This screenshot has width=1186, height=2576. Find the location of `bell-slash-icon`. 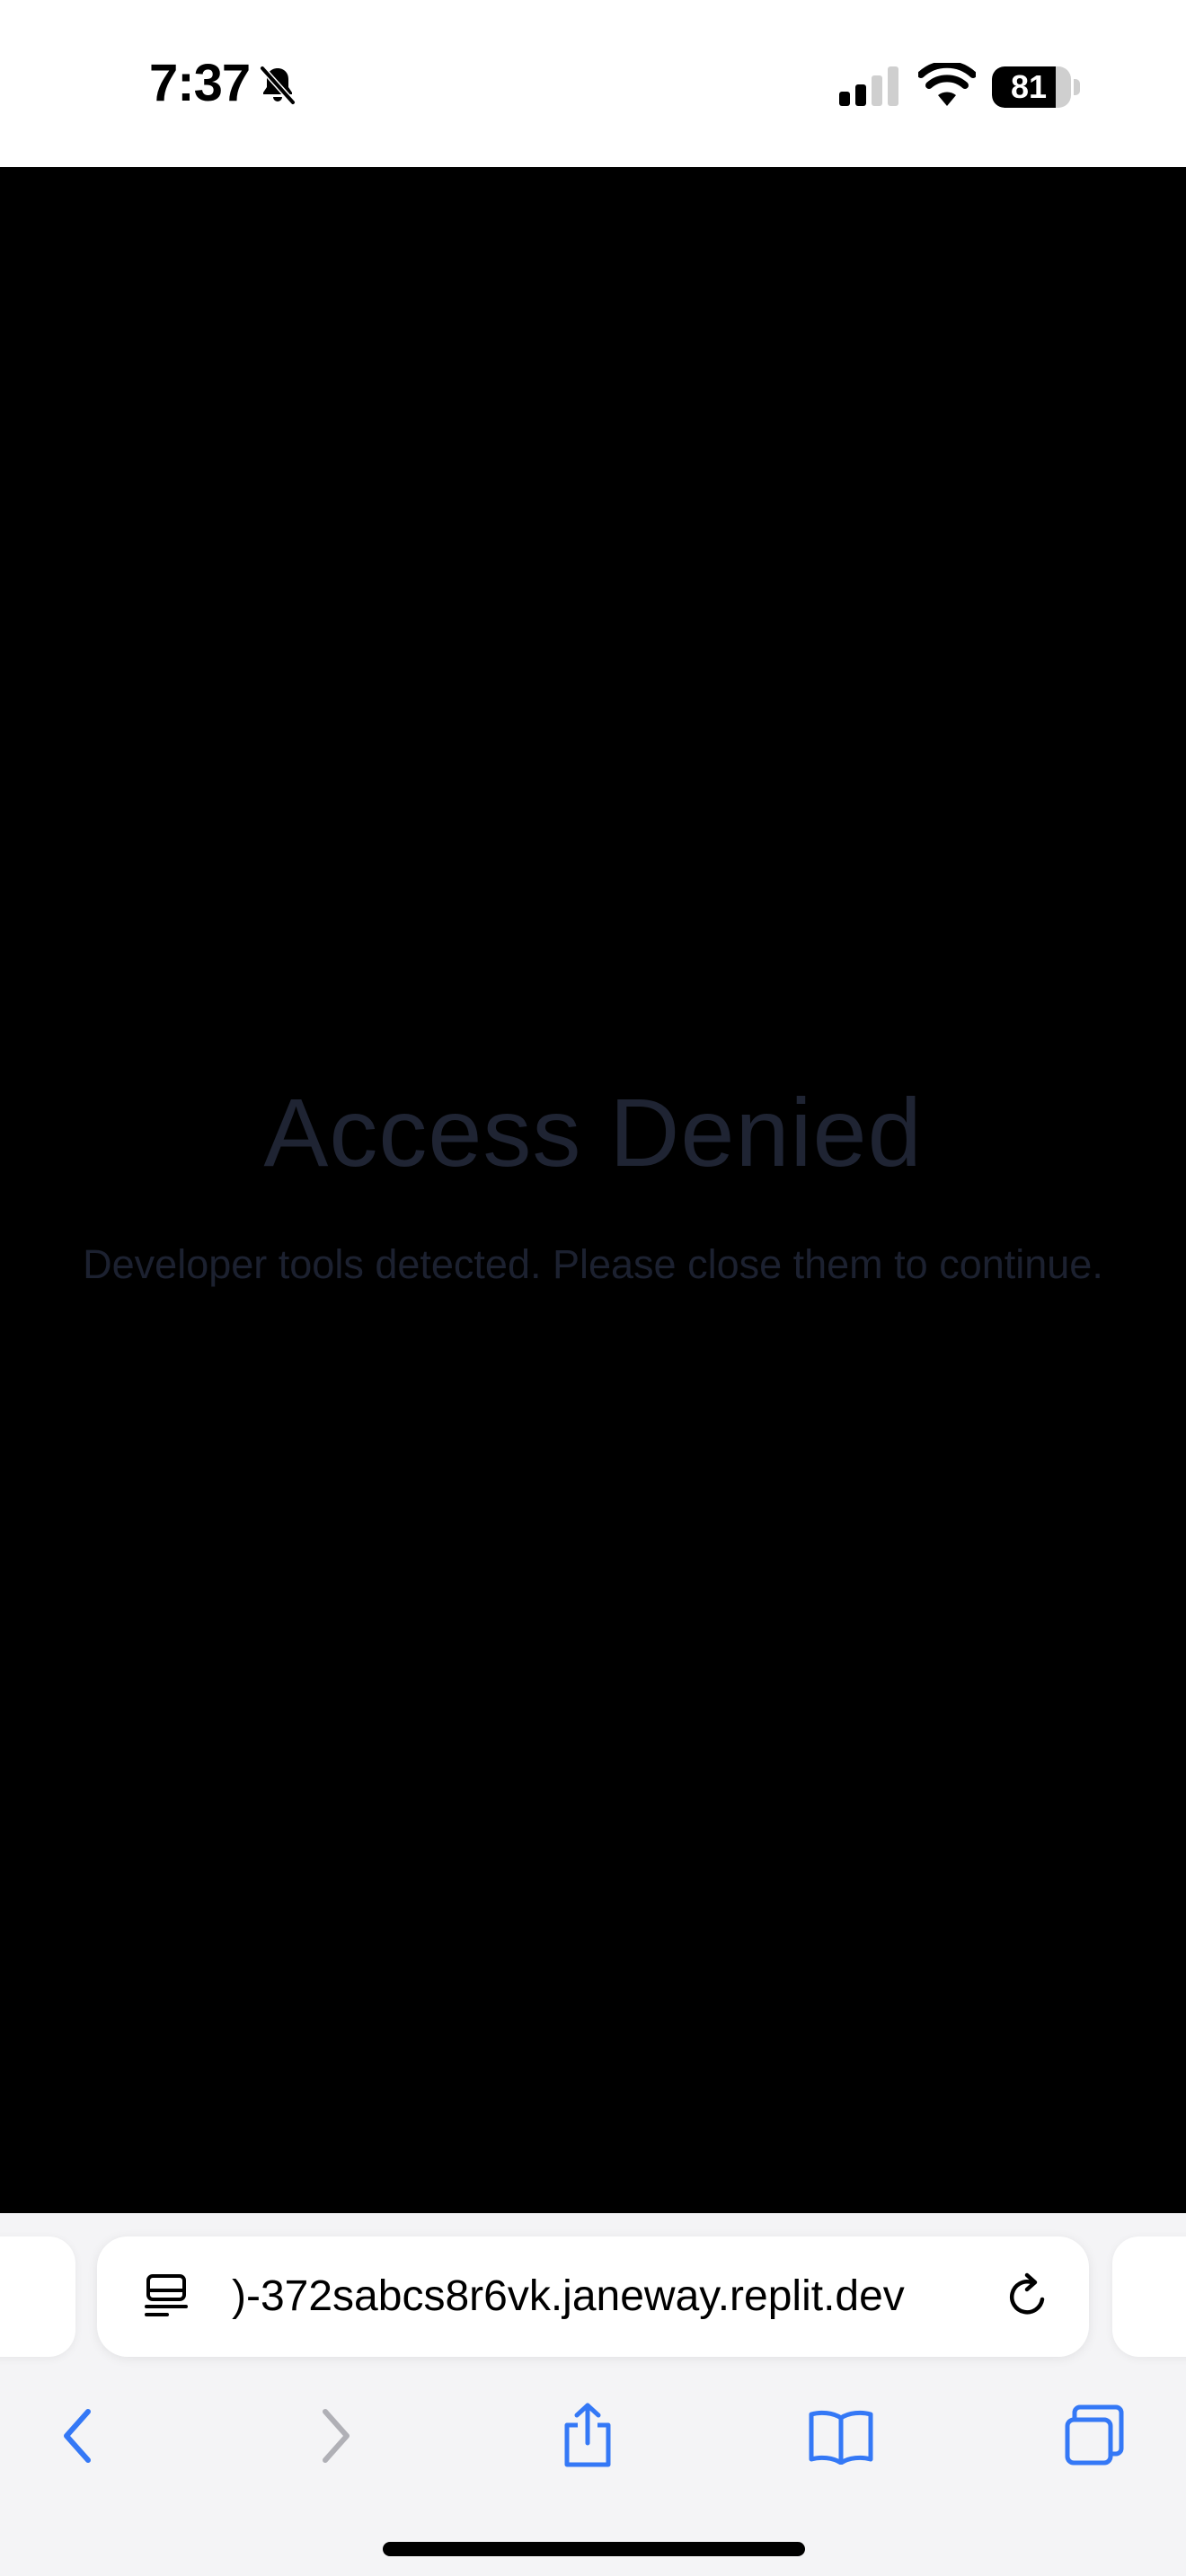

bell-slash-icon is located at coordinates (277, 85).